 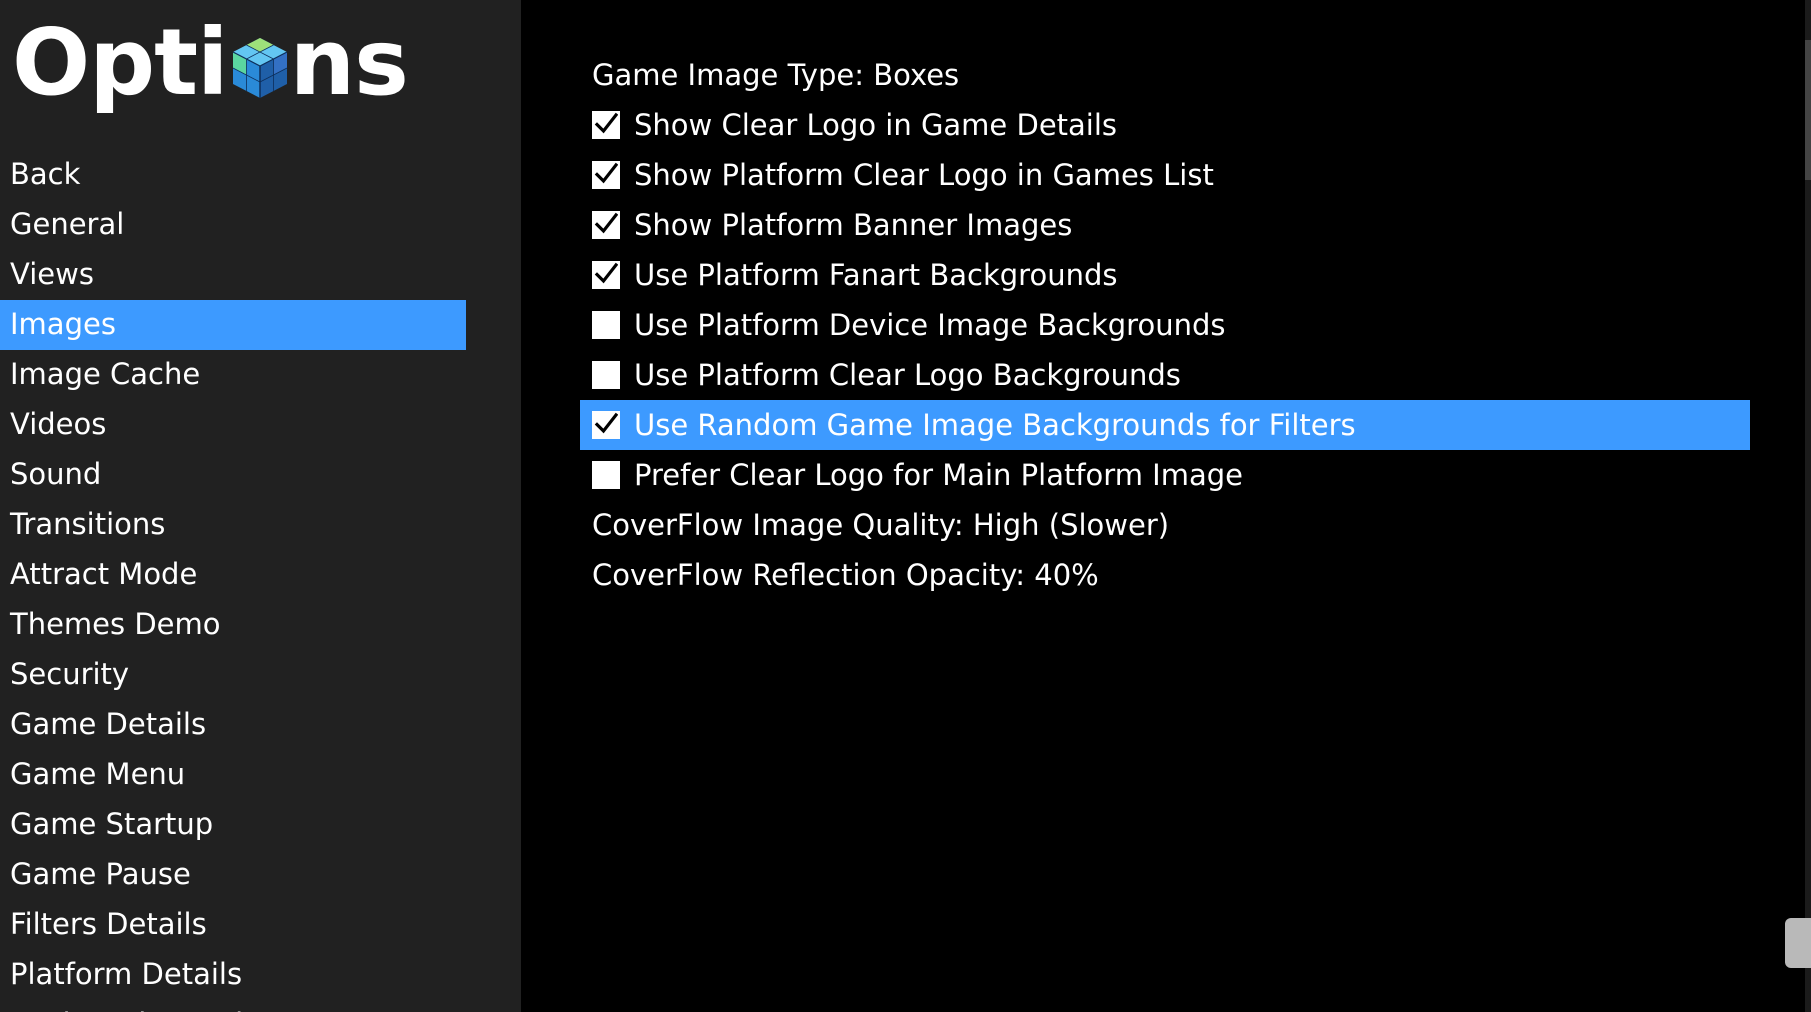 I want to click on option-checkbox-use-platform-device-image-backgrounds: Use Platform Device Image Backgrounds, so click(x=1165, y=325).